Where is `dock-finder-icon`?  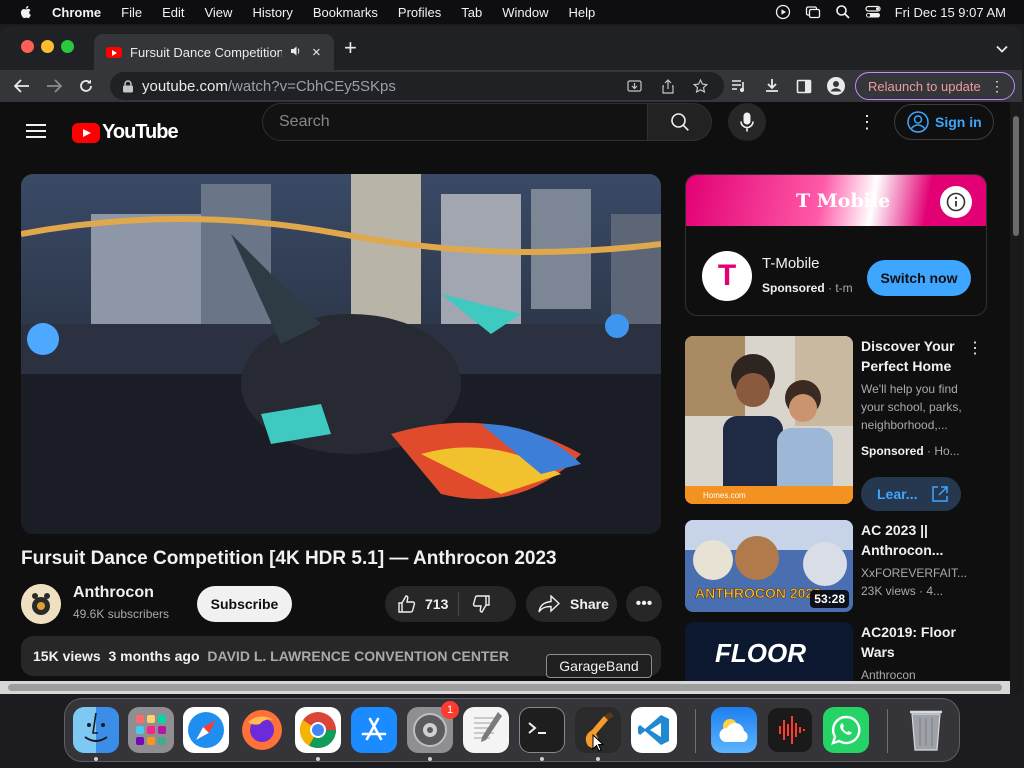 dock-finder-icon is located at coordinates (96, 730).